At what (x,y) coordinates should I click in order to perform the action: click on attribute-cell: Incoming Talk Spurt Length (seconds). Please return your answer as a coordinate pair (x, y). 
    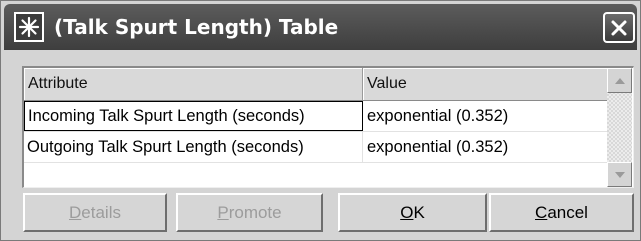
    Looking at the image, I should click on (193, 116).